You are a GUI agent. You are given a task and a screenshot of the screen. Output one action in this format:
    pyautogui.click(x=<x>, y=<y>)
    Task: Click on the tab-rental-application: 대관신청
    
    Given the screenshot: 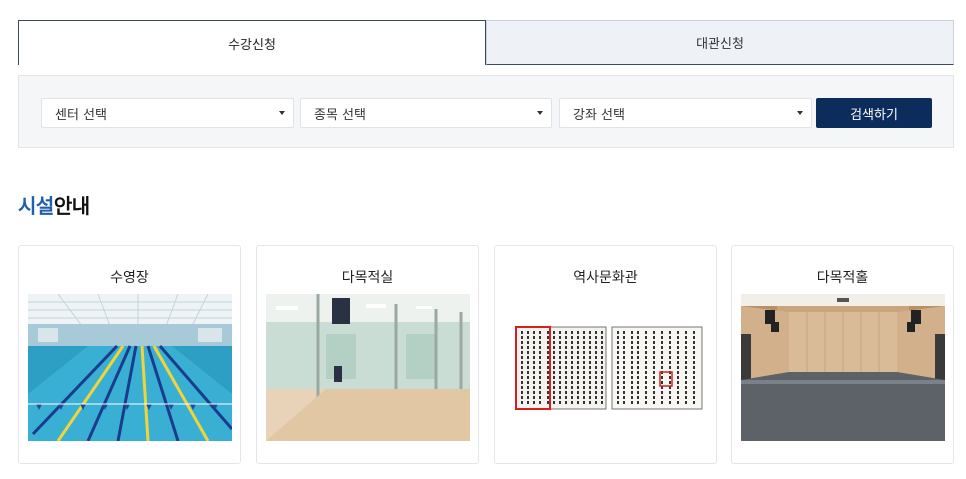 What is the action you would take?
    pyautogui.click(x=720, y=42)
    